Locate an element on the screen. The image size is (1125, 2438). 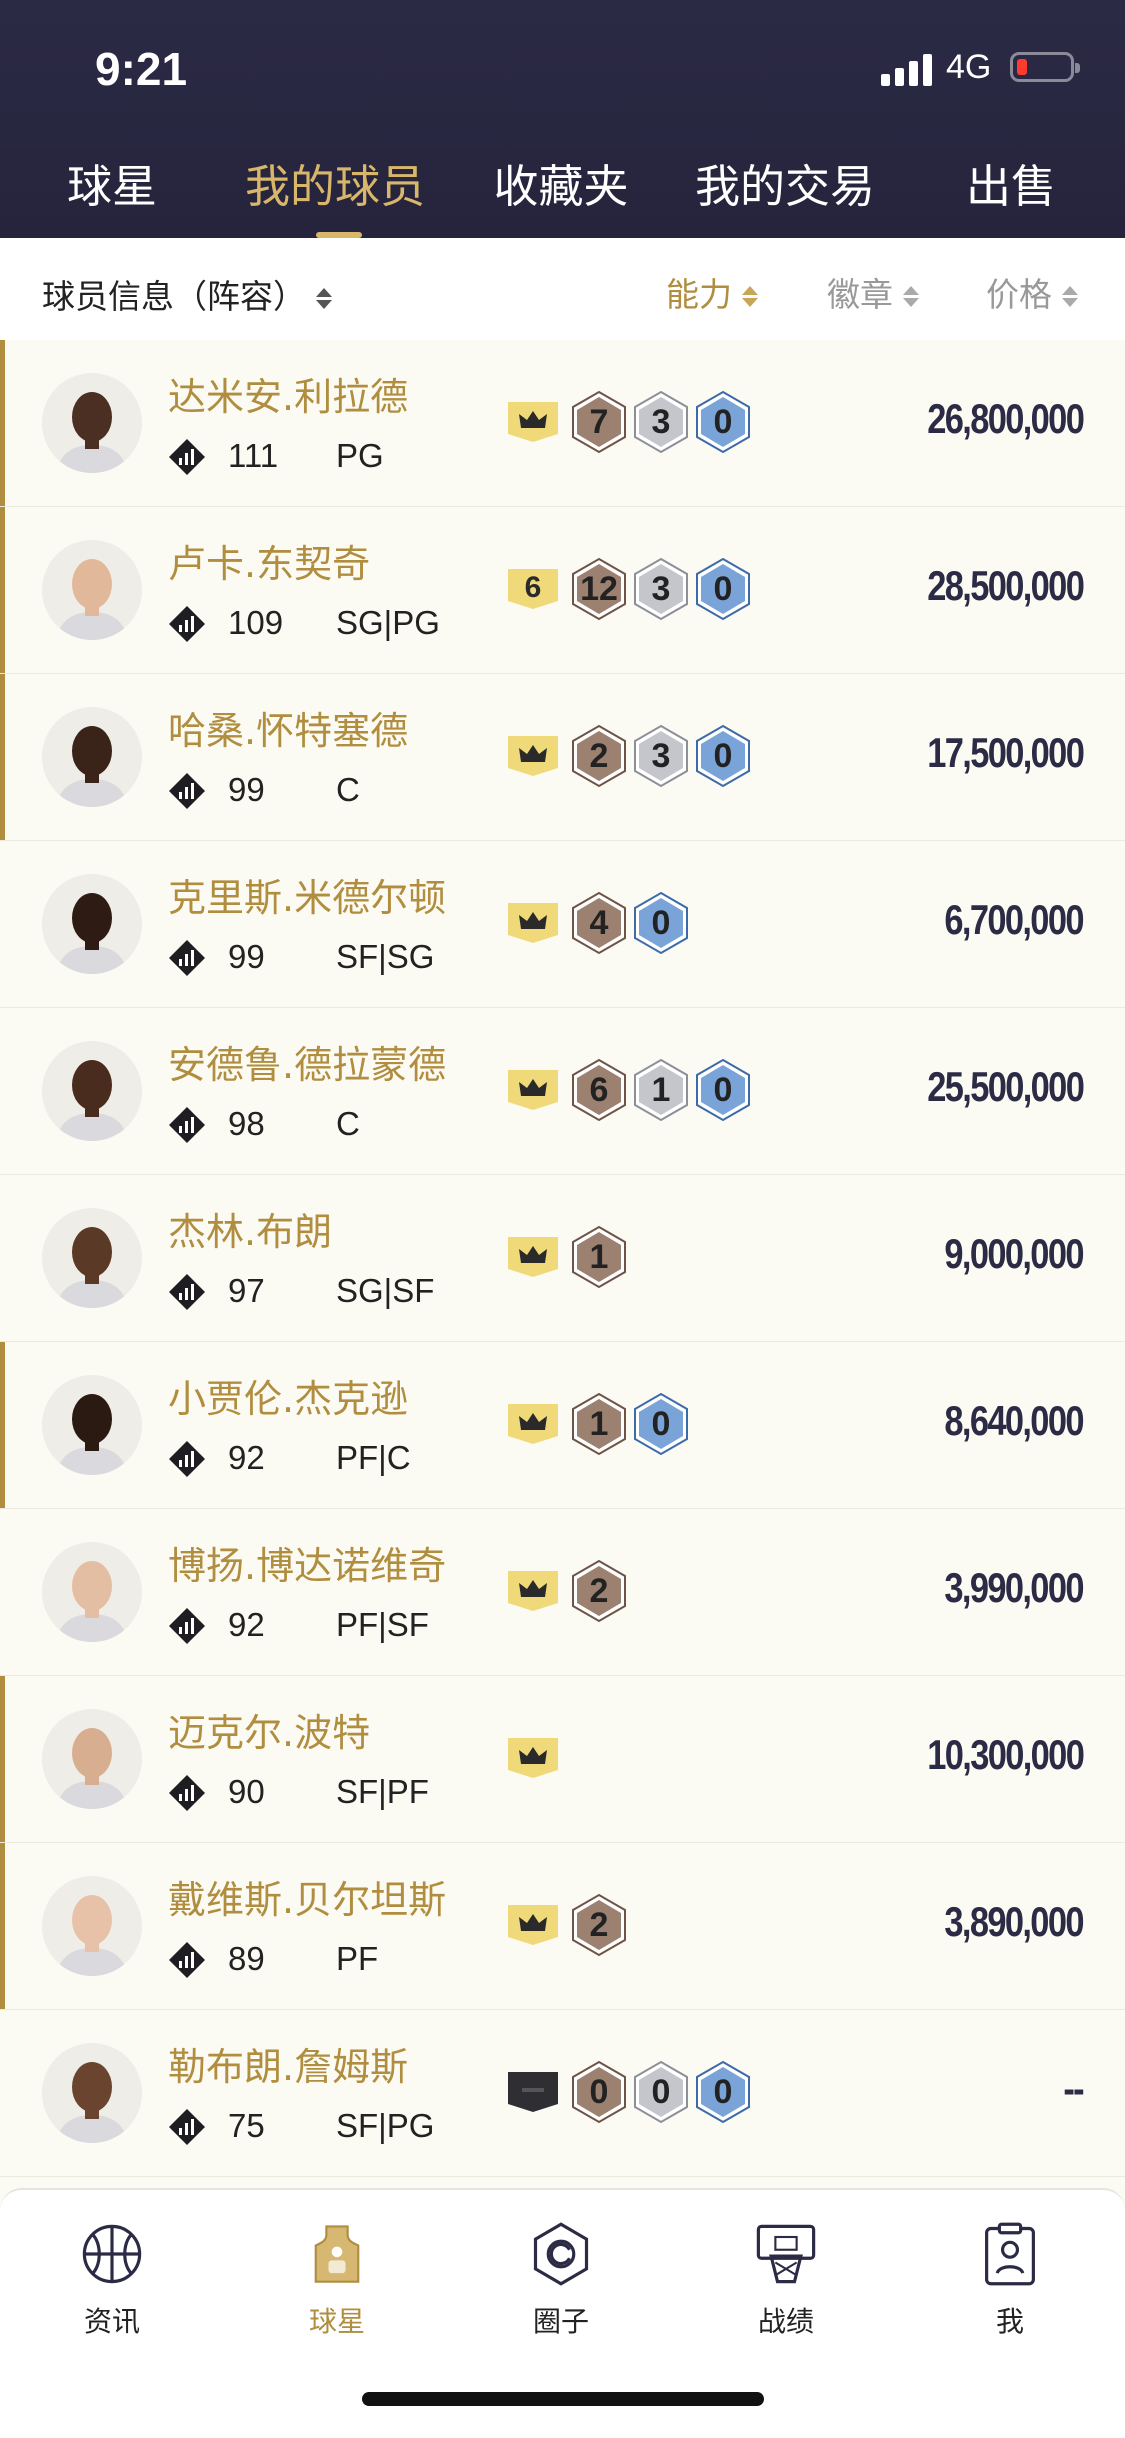
nav-stars: 球星 is located at coordinates (337, 2280).